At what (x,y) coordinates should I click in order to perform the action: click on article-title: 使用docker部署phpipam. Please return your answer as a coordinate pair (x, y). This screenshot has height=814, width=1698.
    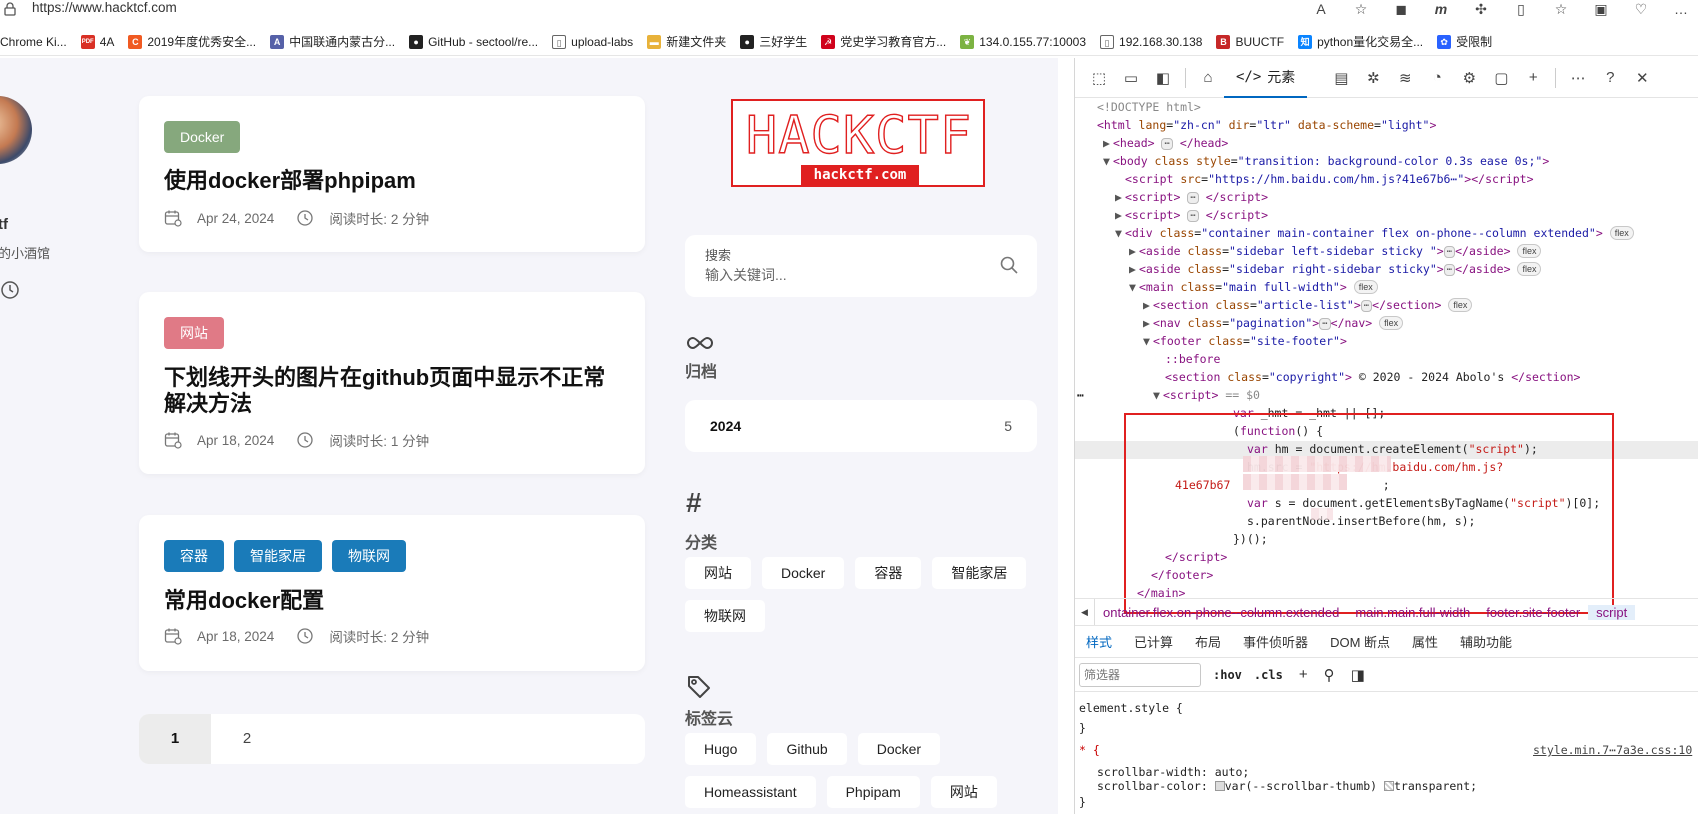
    Looking at the image, I should click on (394, 181).